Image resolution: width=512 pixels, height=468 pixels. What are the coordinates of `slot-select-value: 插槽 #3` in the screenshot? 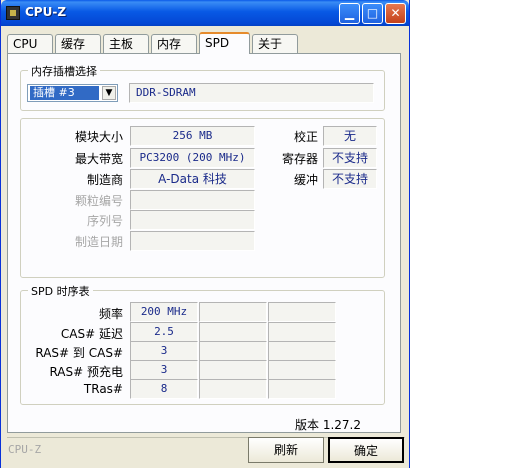 It's located at (64, 93).